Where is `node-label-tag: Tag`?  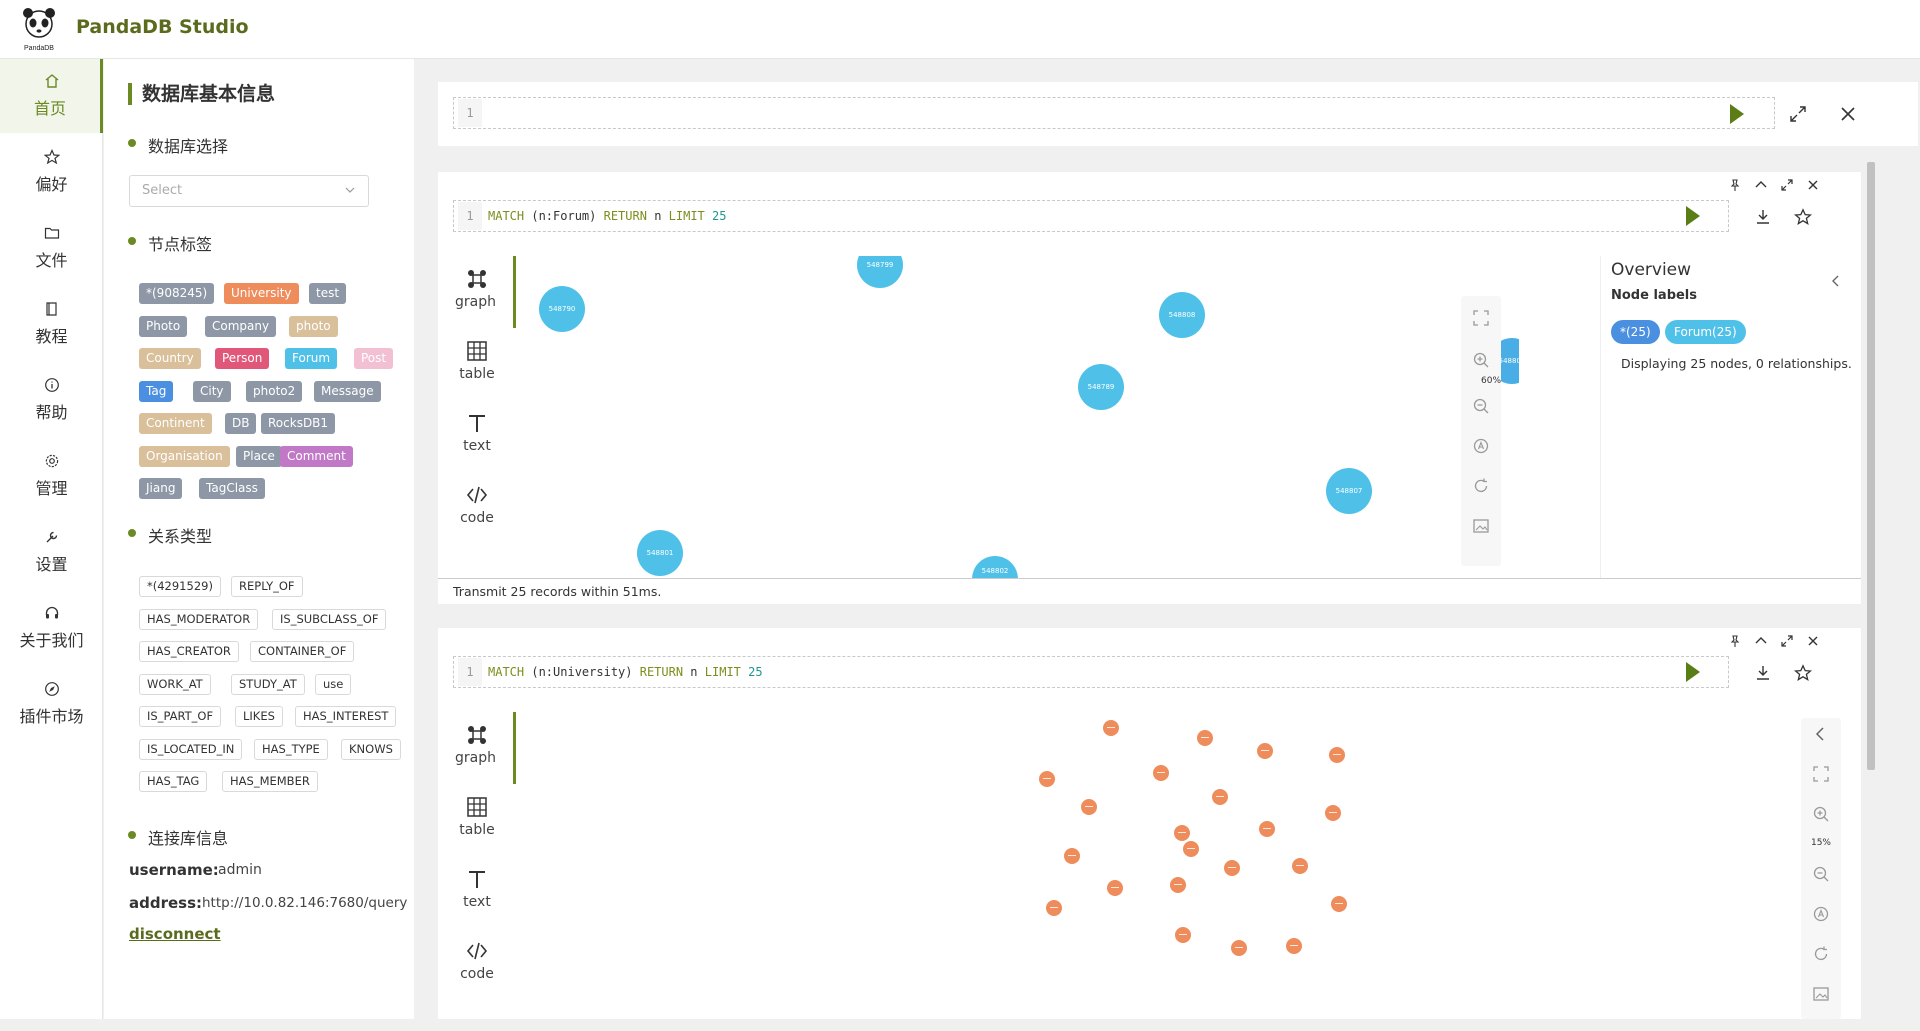
node-label-tag: Tag is located at coordinates (156, 391).